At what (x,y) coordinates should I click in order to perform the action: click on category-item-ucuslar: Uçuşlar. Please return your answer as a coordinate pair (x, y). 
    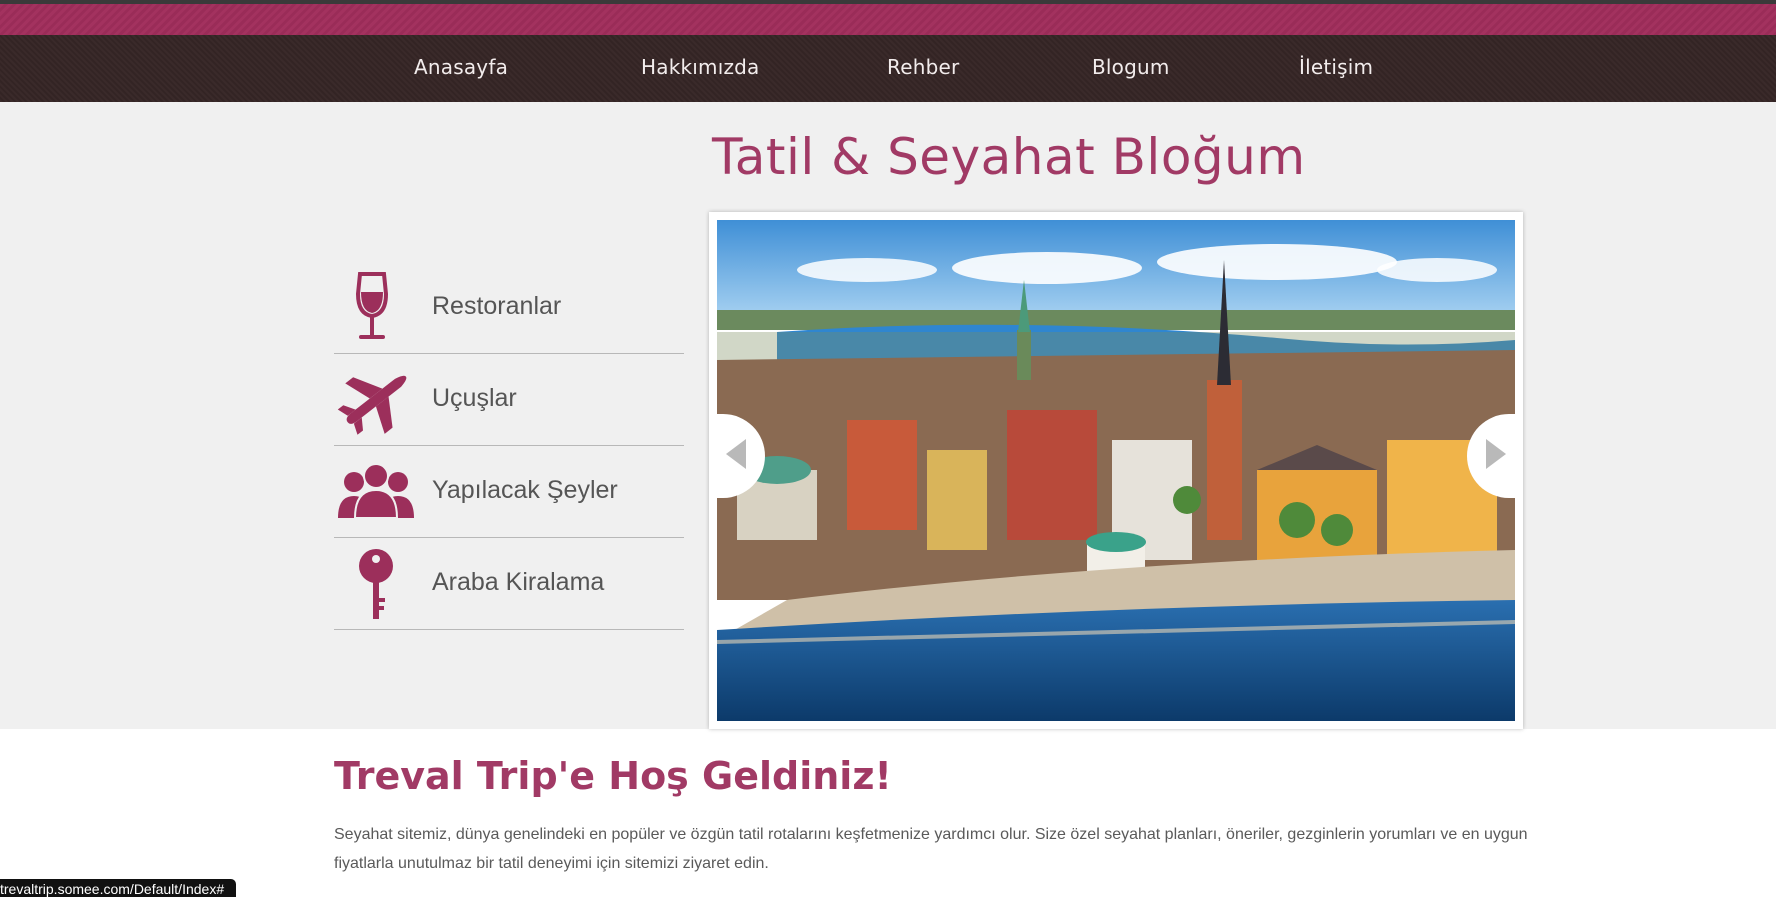
    Looking at the image, I should click on (509, 400).